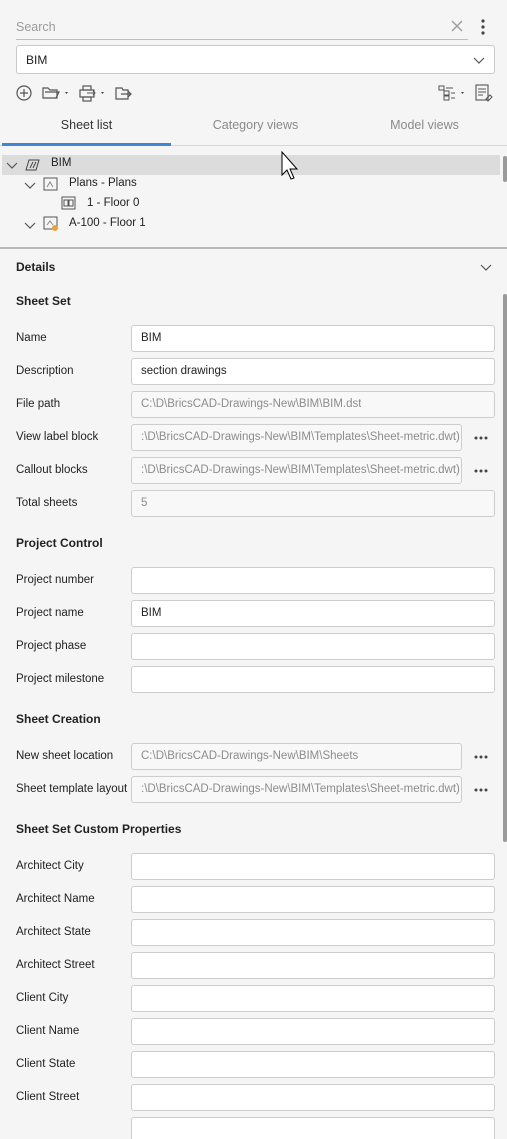 The width and height of the screenshot is (507, 1139). What do you see at coordinates (107, 223) in the screenshot?
I see `tree-sheet-label: A-100 - Floor 1` at bounding box center [107, 223].